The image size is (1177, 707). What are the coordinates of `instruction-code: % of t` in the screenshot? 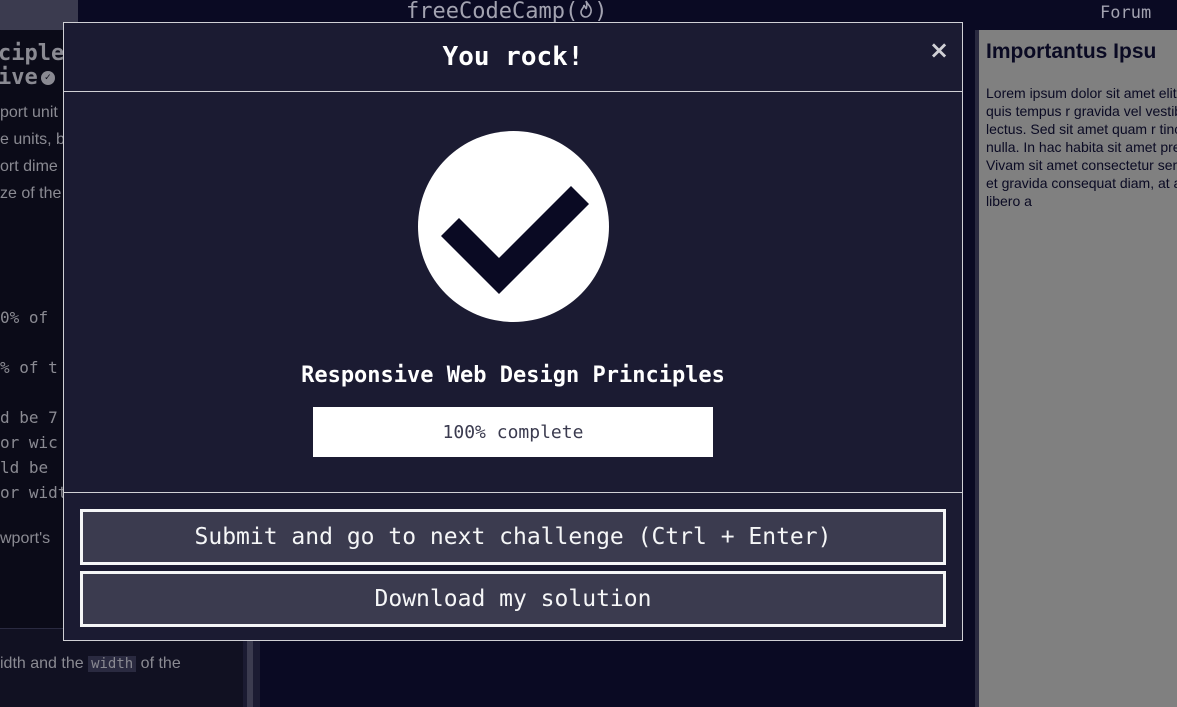 It's located at (29, 367).